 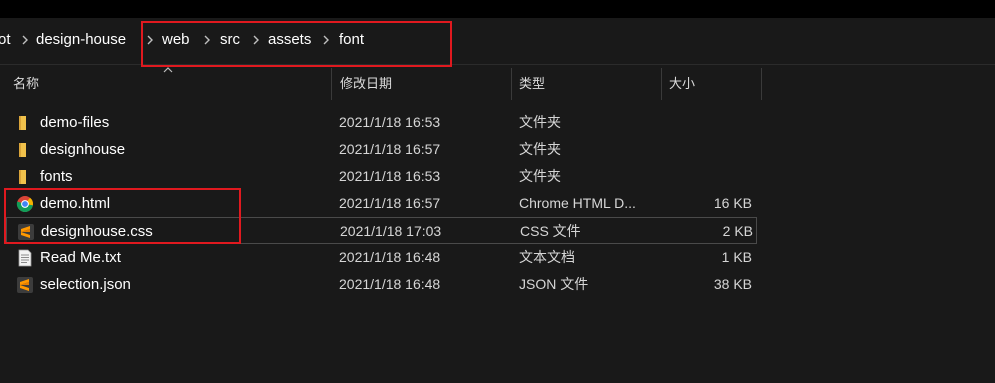 I want to click on file-size: 16 KB, so click(x=732, y=203).